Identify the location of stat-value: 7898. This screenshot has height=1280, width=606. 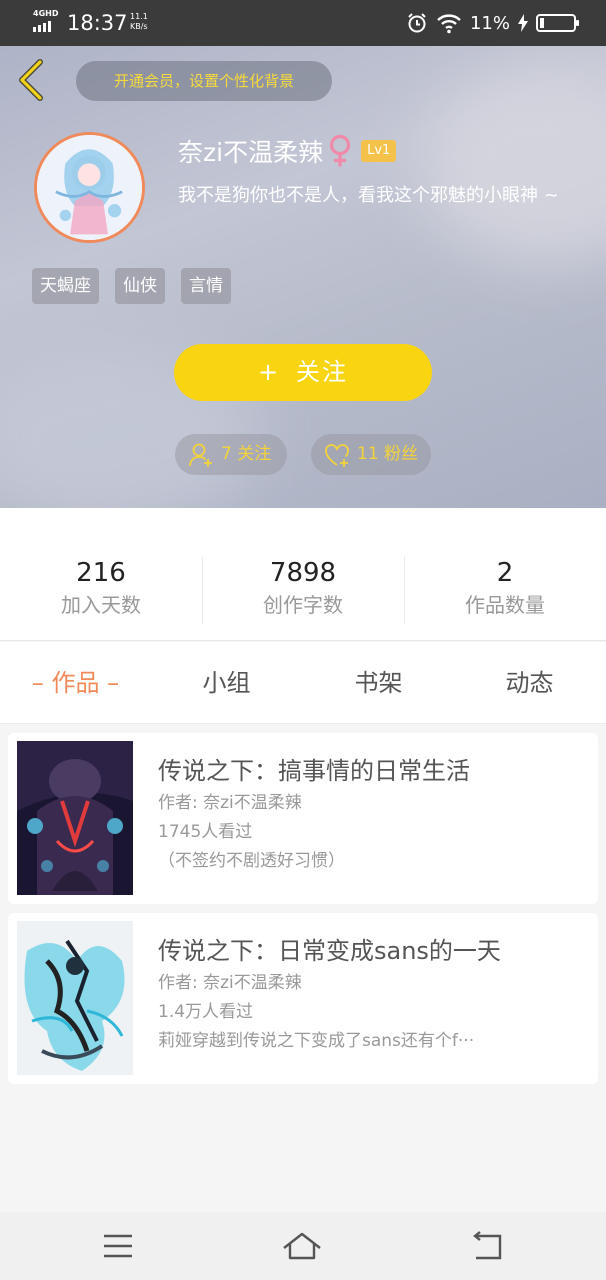
(303, 573).